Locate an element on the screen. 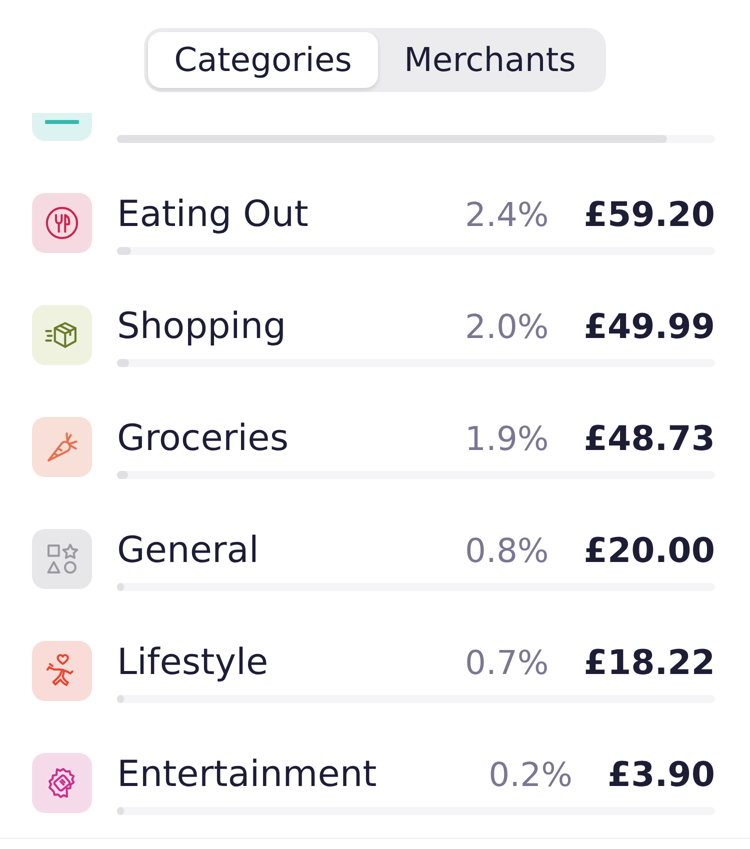 This screenshot has height=849, width=750. category-name: General is located at coordinates (188, 550).